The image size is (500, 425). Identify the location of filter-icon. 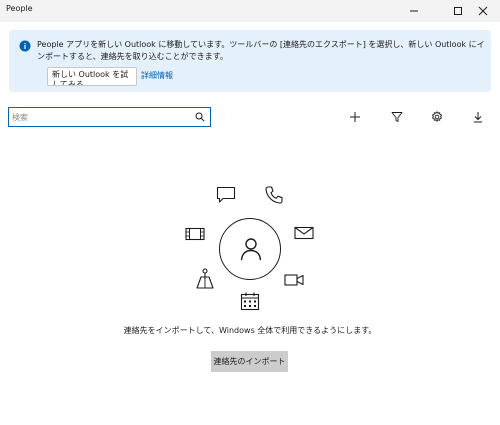
(397, 117).